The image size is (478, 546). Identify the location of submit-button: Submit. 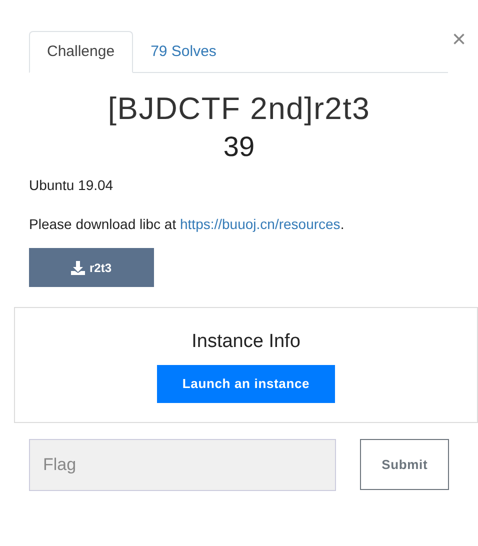
(404, 464).